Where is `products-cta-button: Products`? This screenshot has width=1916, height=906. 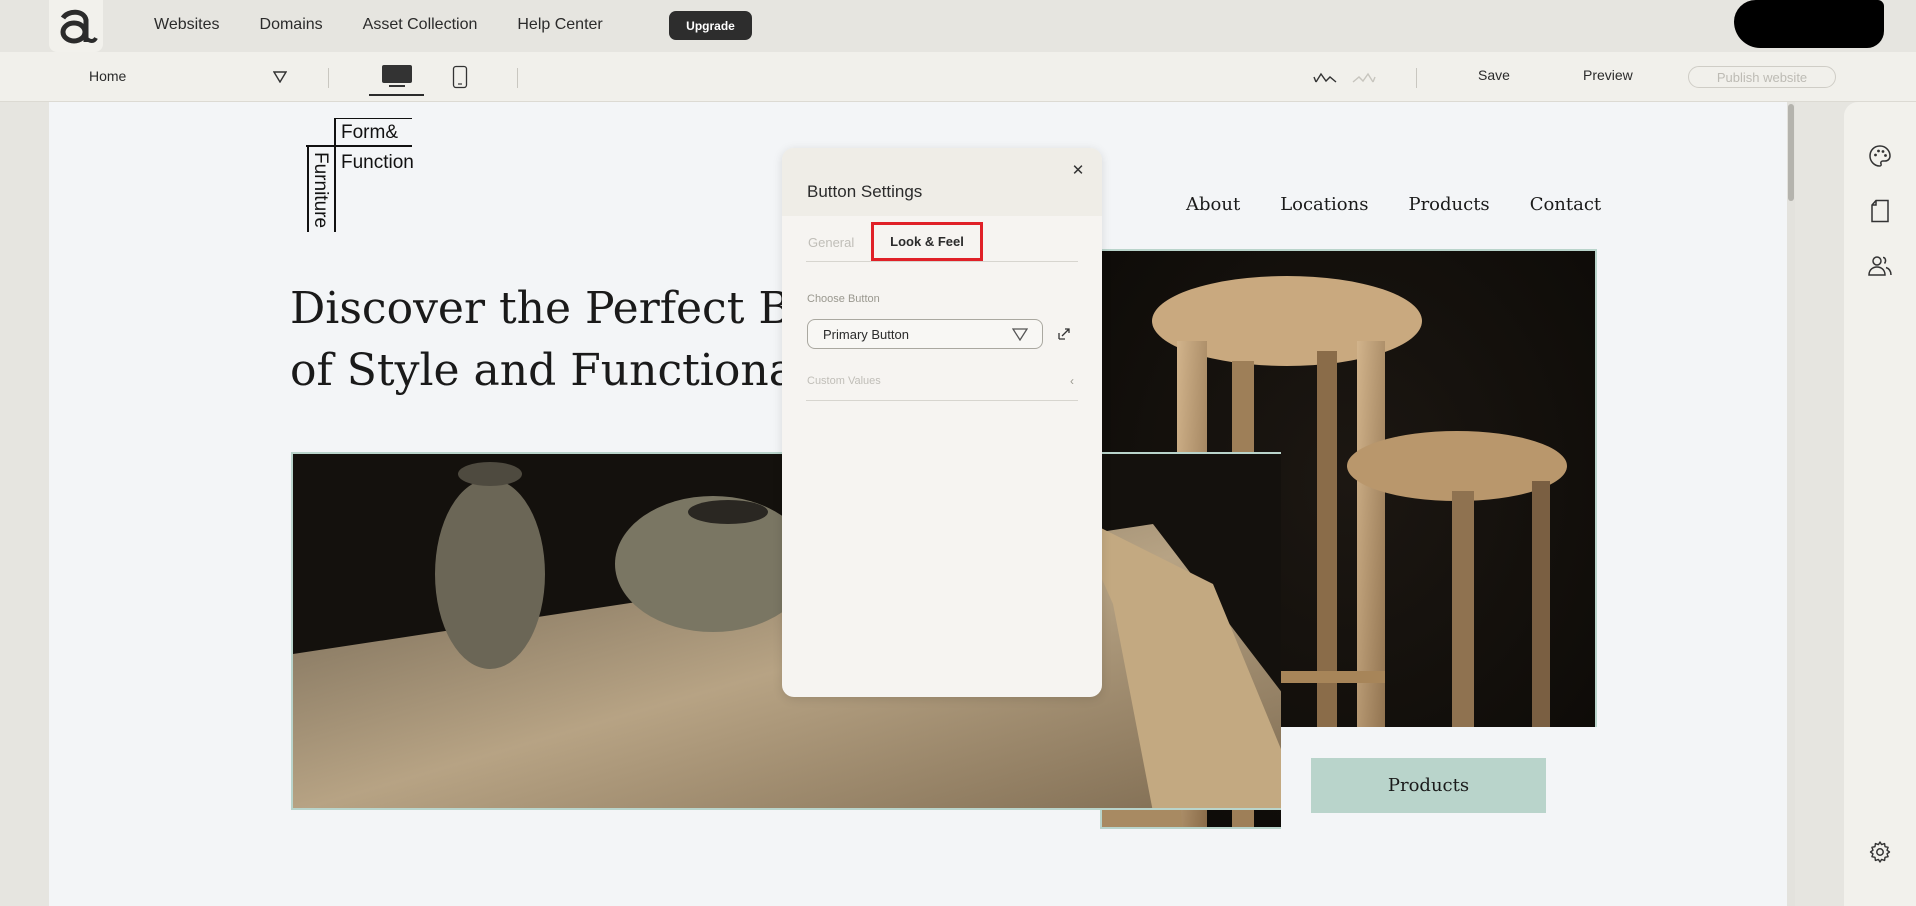 products-cta-button: Products is located at coordinates (1428, 785).